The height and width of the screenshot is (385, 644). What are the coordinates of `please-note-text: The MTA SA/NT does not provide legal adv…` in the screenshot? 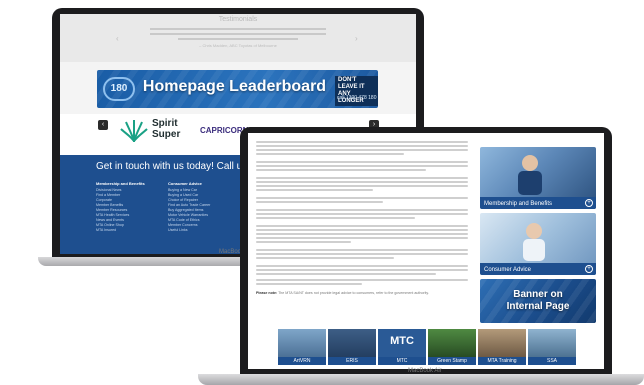 It's located at (353, 293).